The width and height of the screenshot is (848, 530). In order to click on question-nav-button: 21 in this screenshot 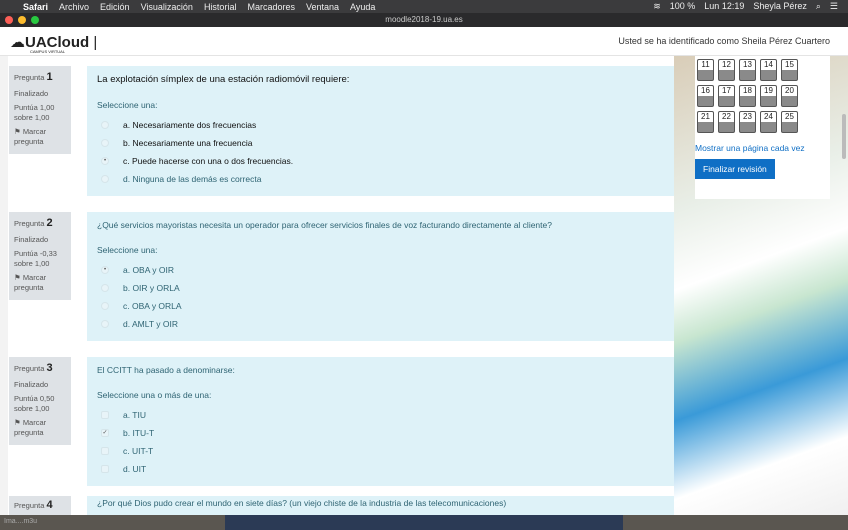, I will do `click(705, 122)`.